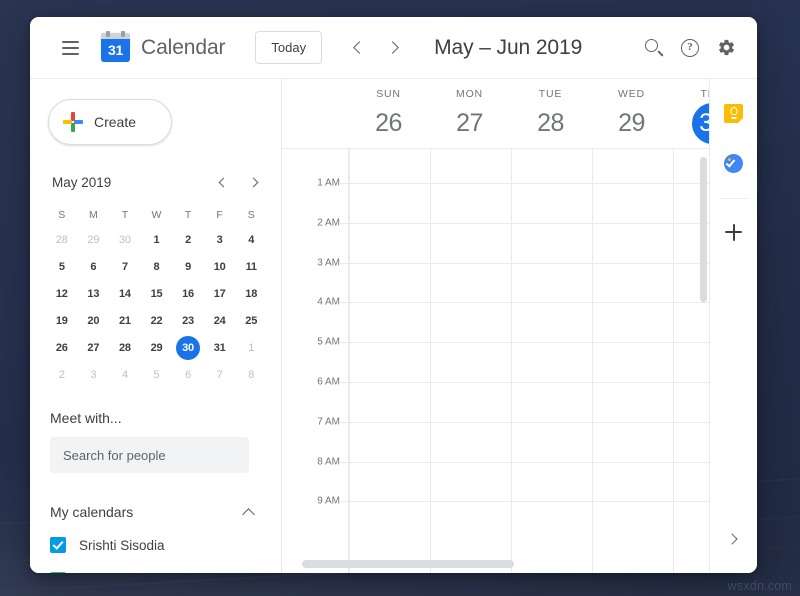 This screenshot has height=596, width=800. What do you see at coordinates (157, 545) in the screenshot?
I see `calendar-list-item: Srishti Sisodia` at bounding box center [157, 545].